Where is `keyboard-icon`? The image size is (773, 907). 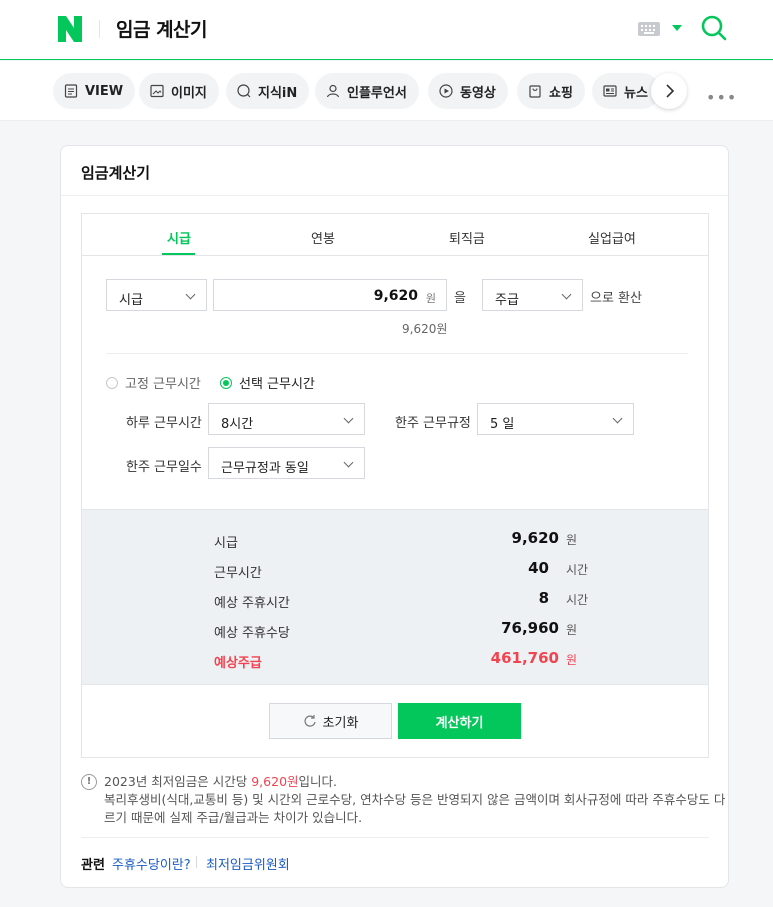 keyboard-icon is located at coordinates (649, 29).